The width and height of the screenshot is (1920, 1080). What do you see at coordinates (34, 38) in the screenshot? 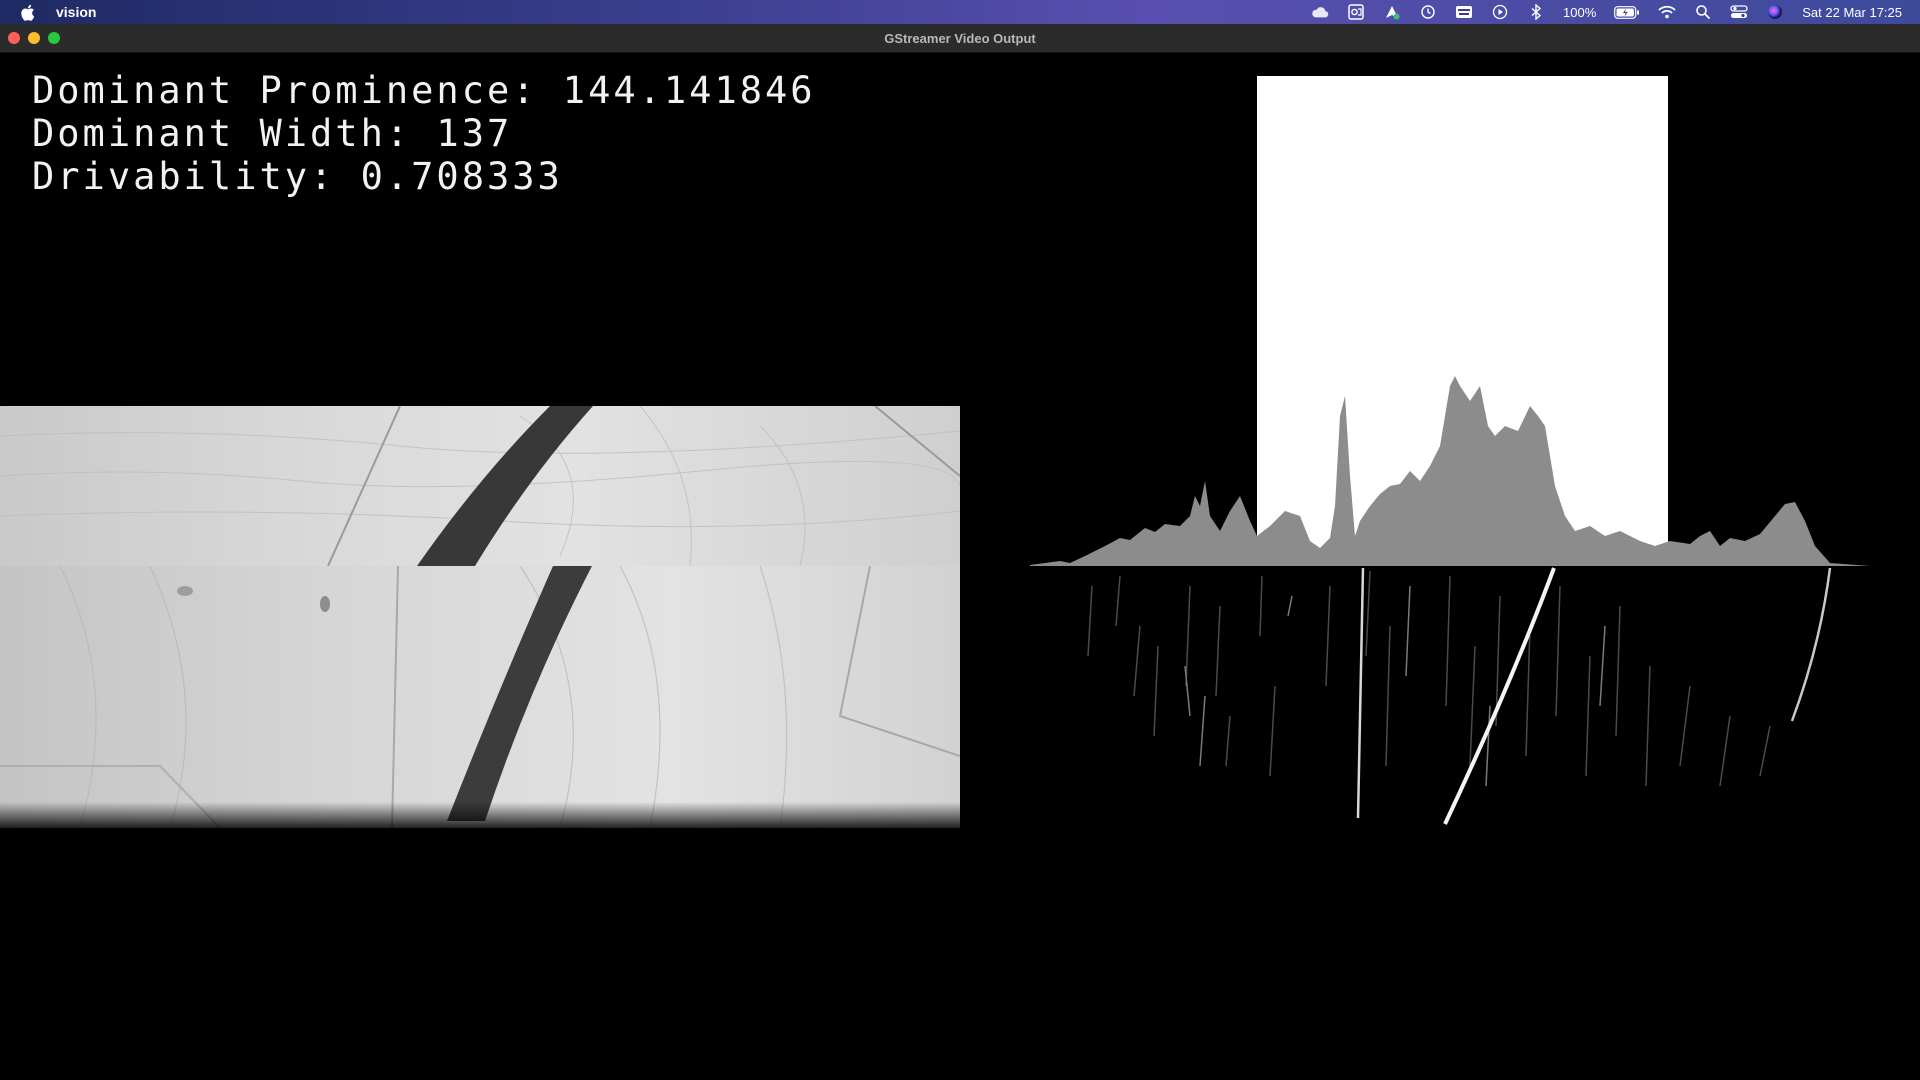
I see `minimize-window-button` at bounding box center [34, 38].